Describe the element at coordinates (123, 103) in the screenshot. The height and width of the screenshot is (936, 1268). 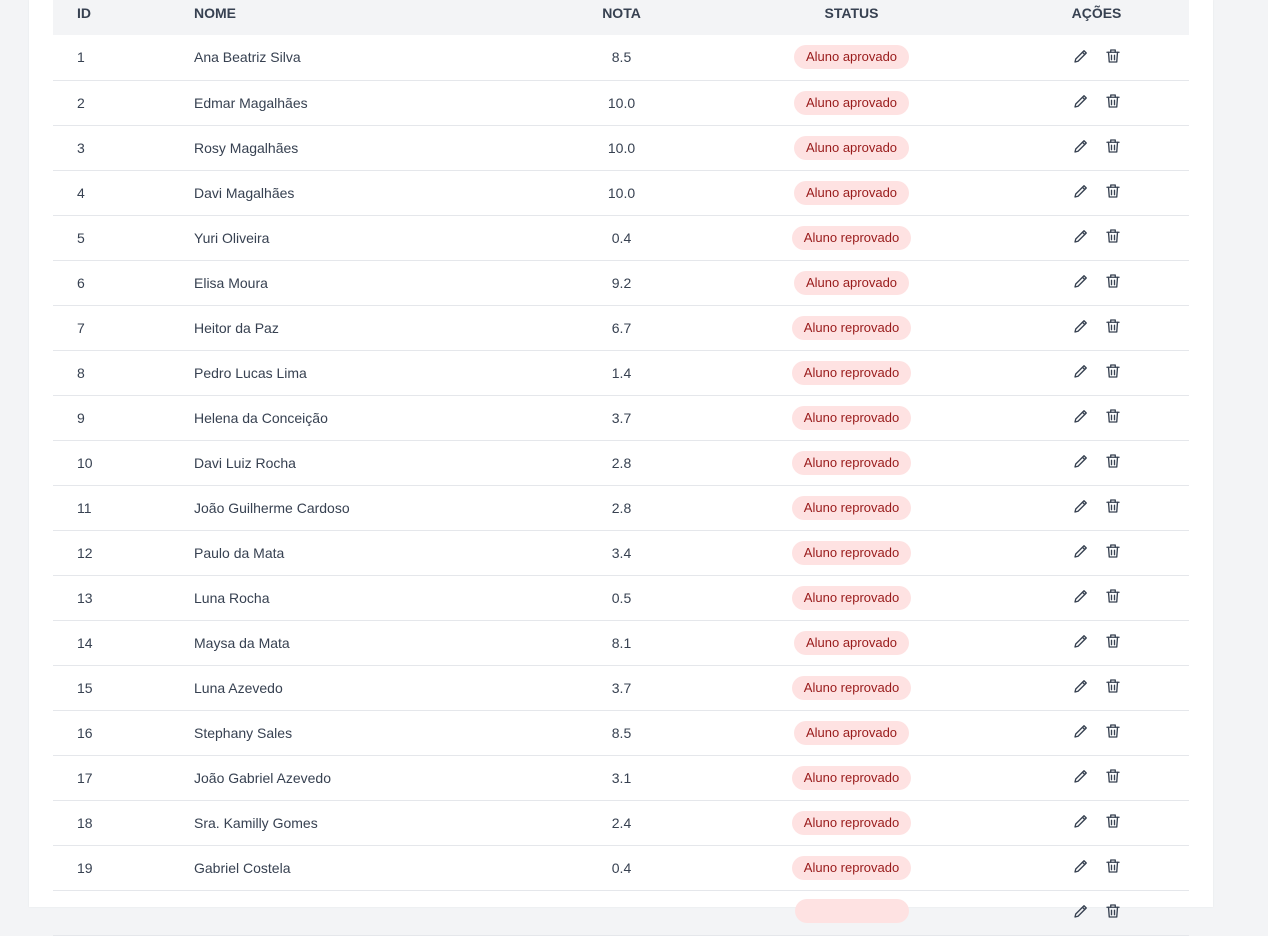
I see `cell-id: 2` at that location.